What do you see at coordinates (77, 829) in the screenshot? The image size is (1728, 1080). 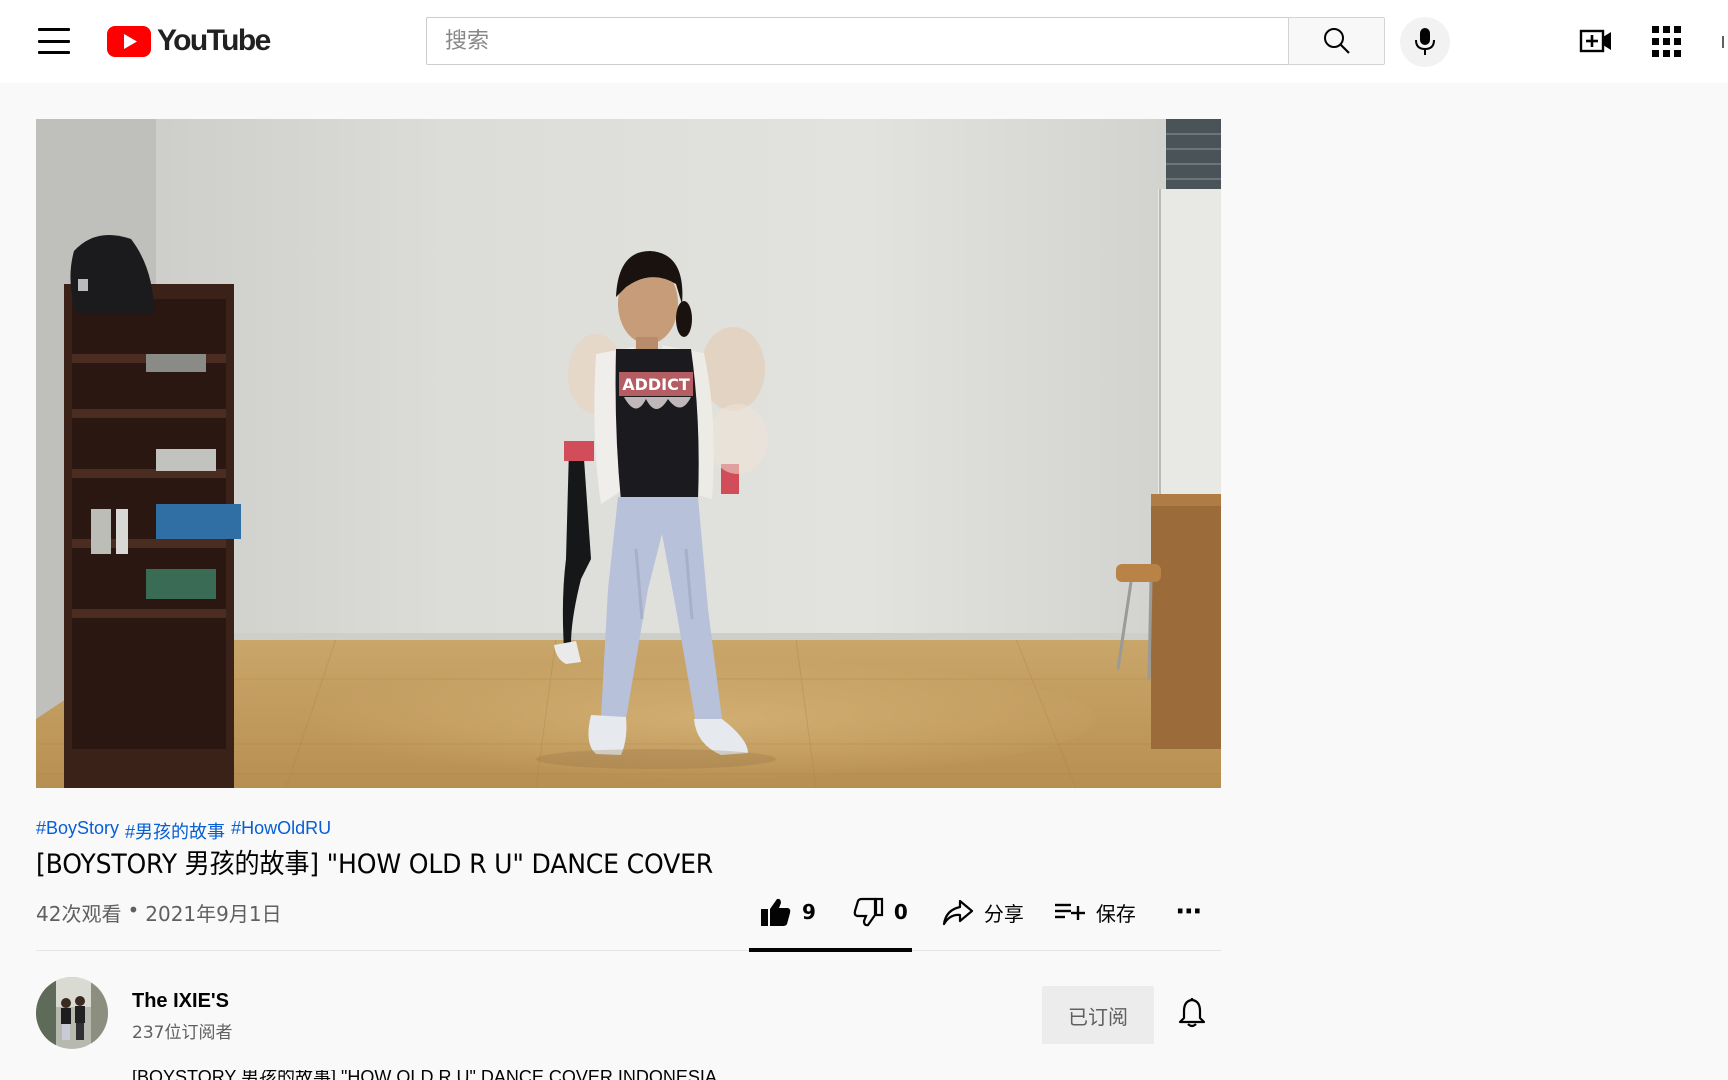 I see `hashtag-link: #BoyStory` at bounding box center [77, 829].